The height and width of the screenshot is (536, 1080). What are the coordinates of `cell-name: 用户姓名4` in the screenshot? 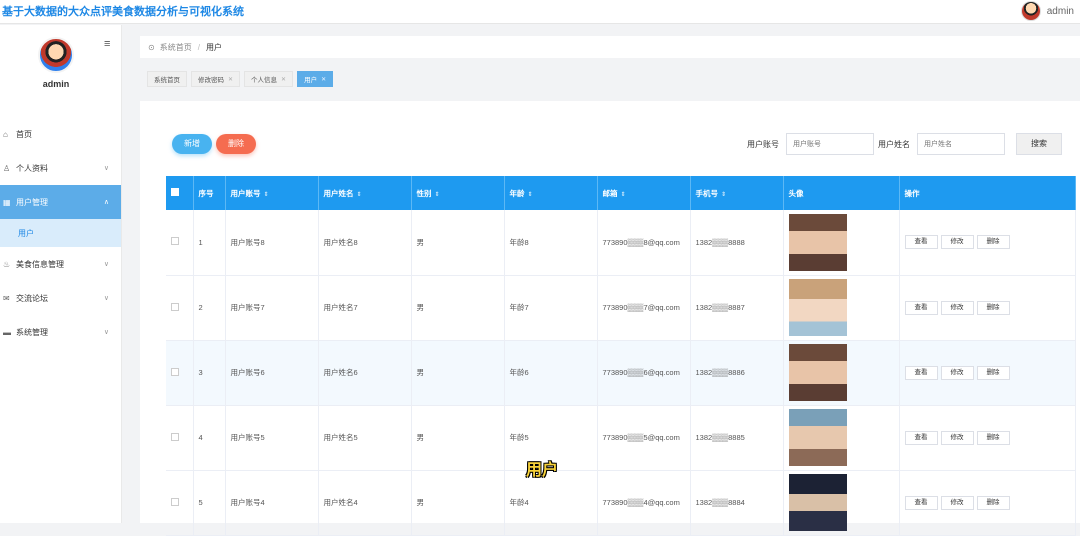 It's located at (365, 503).